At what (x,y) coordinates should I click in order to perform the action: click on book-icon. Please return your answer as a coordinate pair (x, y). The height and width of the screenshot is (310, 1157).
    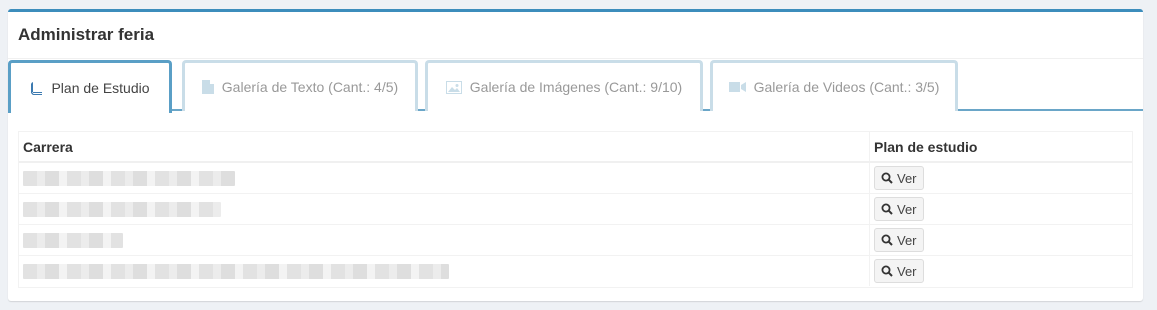
    Looking at the image, I should click on (36, 88).